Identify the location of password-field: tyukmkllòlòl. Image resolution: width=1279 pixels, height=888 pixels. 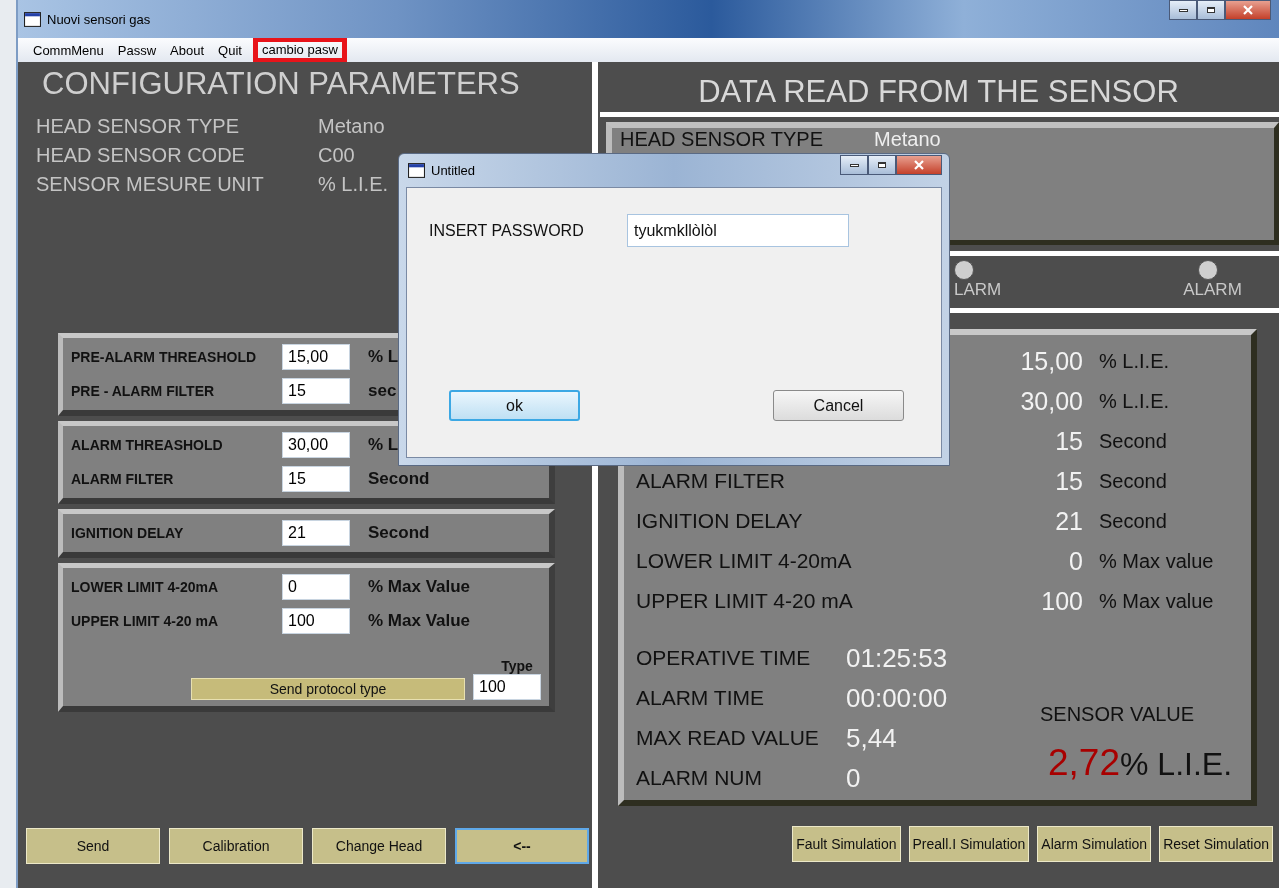
(738, 230).